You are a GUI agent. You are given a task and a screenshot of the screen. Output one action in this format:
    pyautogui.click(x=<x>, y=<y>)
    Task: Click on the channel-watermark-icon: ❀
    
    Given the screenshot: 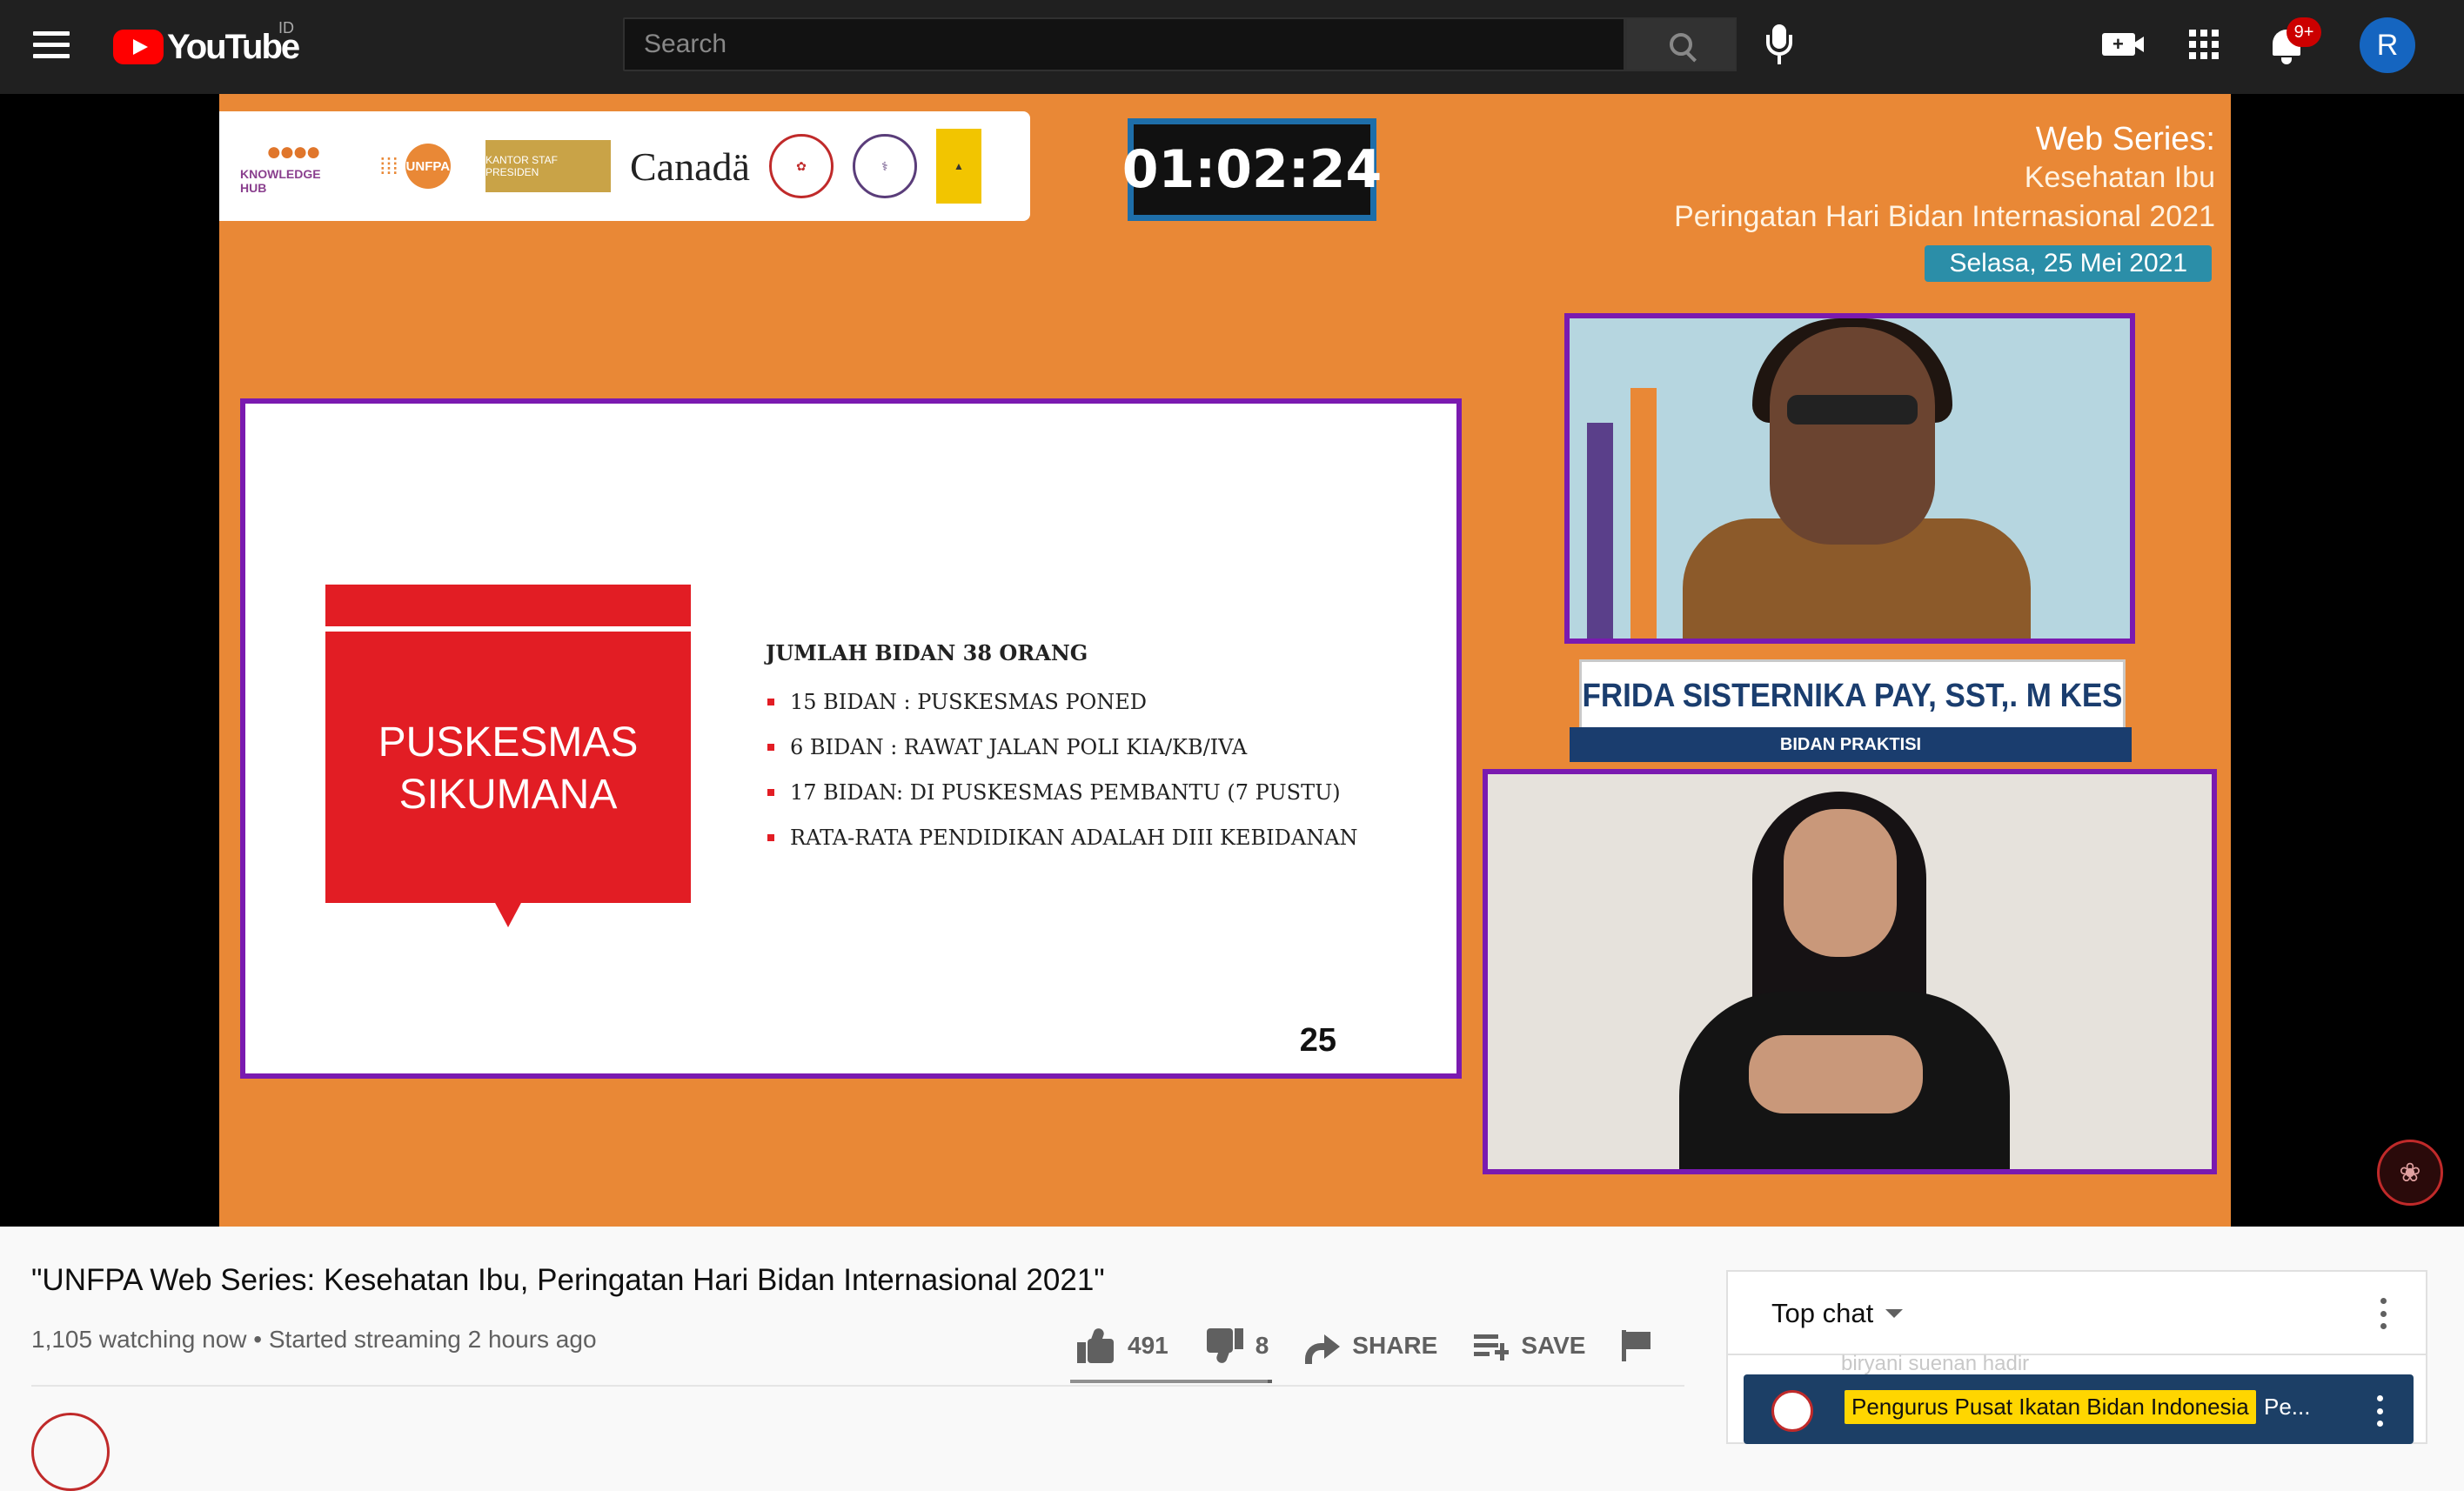 What is the action you would take?
    pyautogui.click(x=2410, y=1173)
    